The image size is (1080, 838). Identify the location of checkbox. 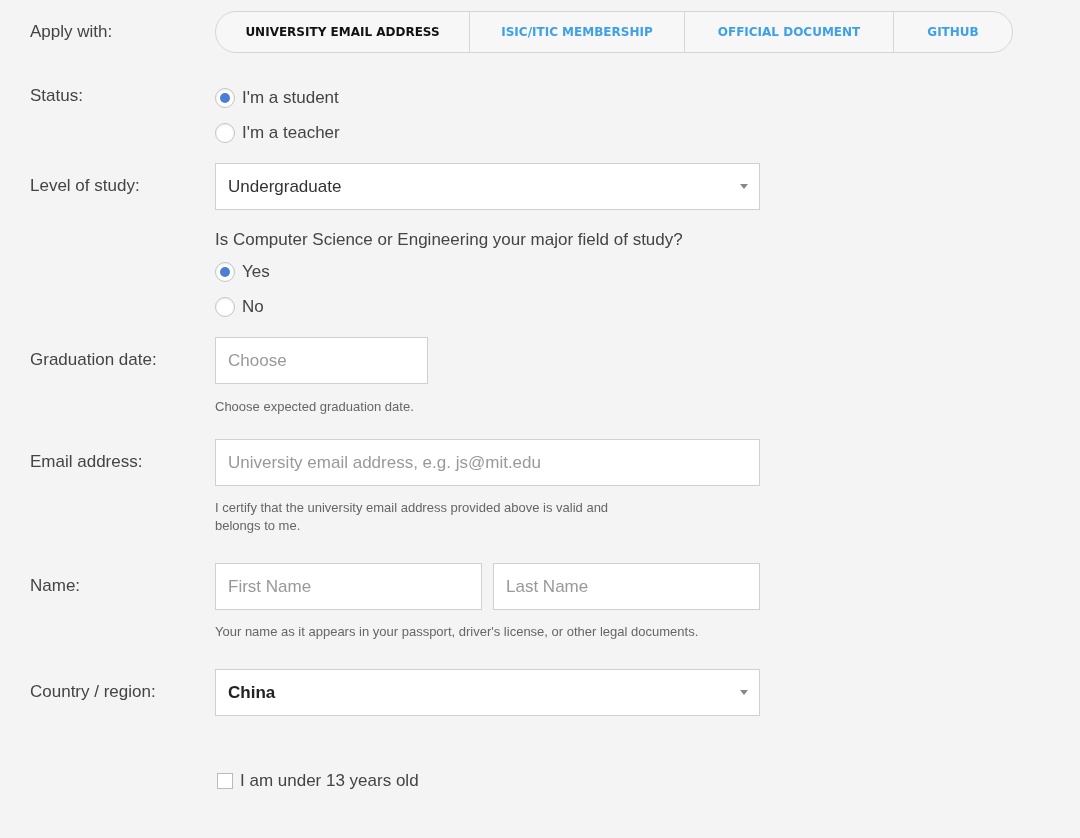
(225, 781).